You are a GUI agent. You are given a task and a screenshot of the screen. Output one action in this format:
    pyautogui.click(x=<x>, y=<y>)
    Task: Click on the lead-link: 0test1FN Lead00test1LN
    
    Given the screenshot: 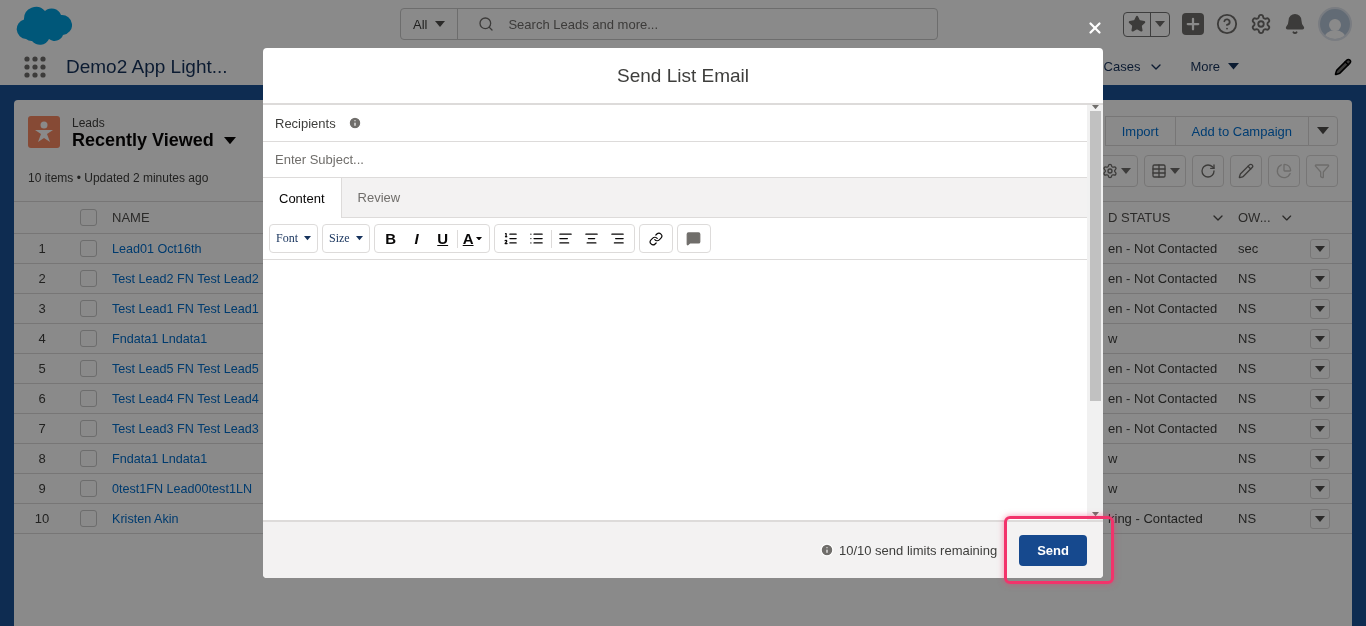 What is the action you would take?
    pyautogui.click(x=184, y=488)
    